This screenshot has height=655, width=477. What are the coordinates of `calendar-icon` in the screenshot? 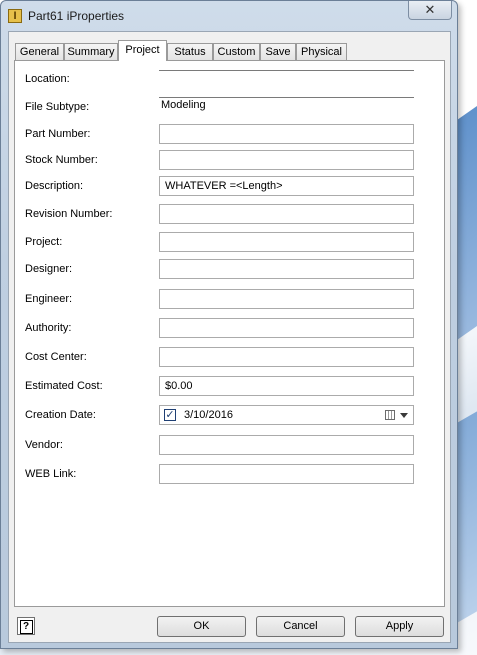 It's located at (390, 415).